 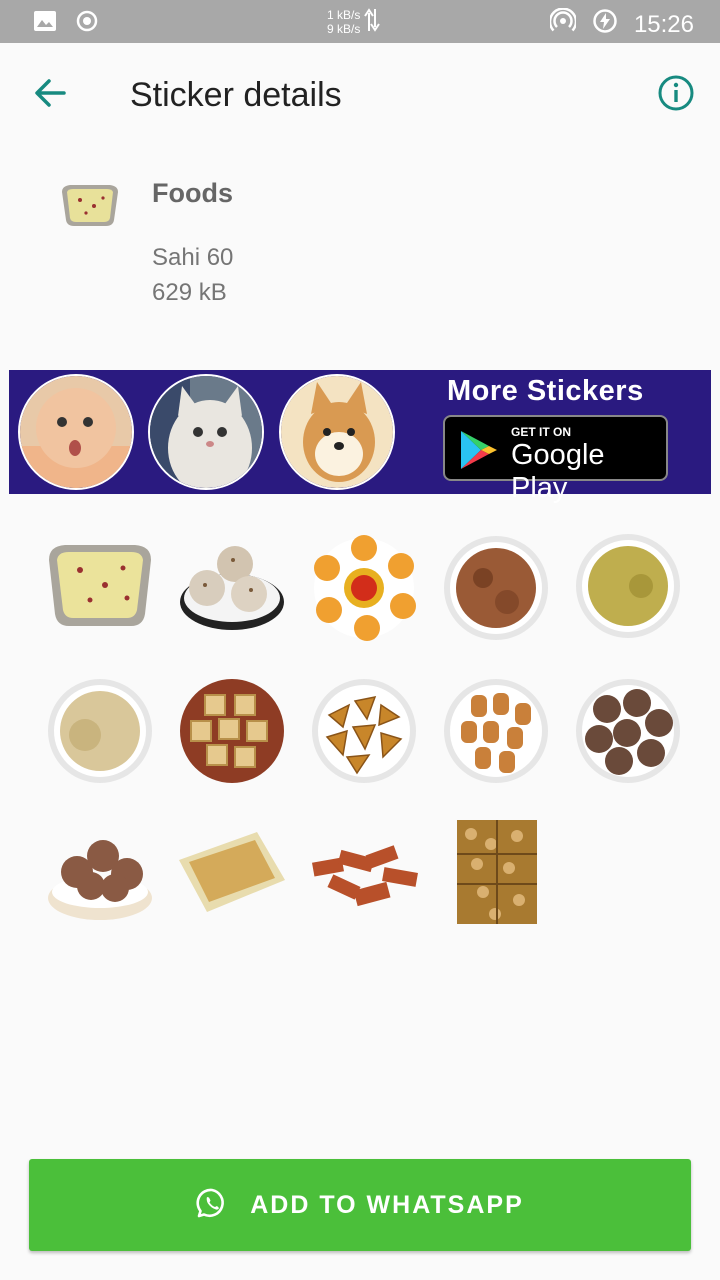 What do you see at coordinates (364, 590) in the screenshot?
I see `sticker-fried-snacks` at bounding box center [364, 590].